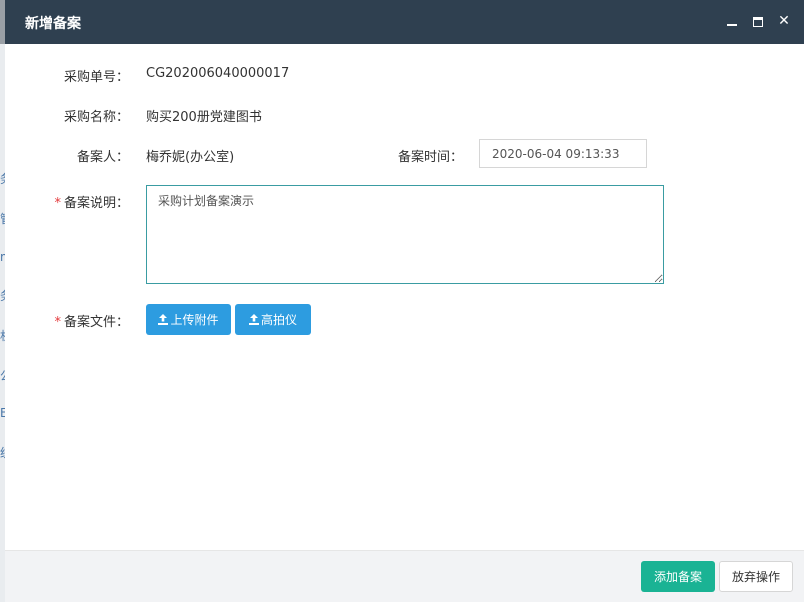  Describe the element at coordinates (96, 322) in the screenshot. I see `file-label: 备案文件：` at that location.